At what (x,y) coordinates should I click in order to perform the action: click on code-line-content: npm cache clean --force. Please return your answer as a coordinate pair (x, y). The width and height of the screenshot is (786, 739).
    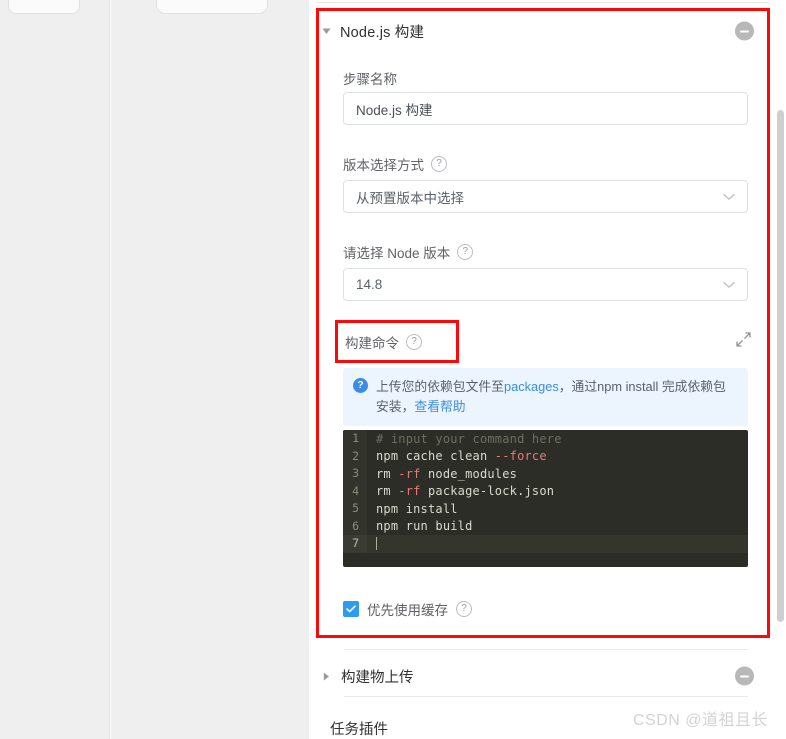
    Looking at the image, I should click on (457, 456).